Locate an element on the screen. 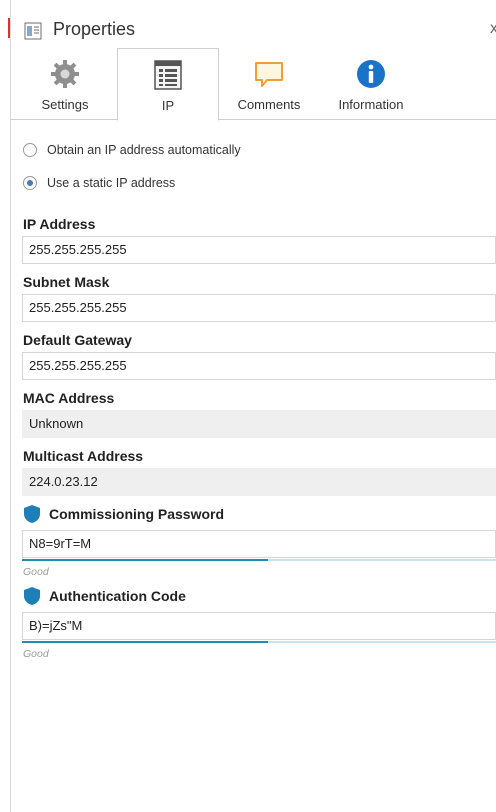 This screenshot has height=812, width=496. tab-comments: Comments is located at coordinates (269, 84).